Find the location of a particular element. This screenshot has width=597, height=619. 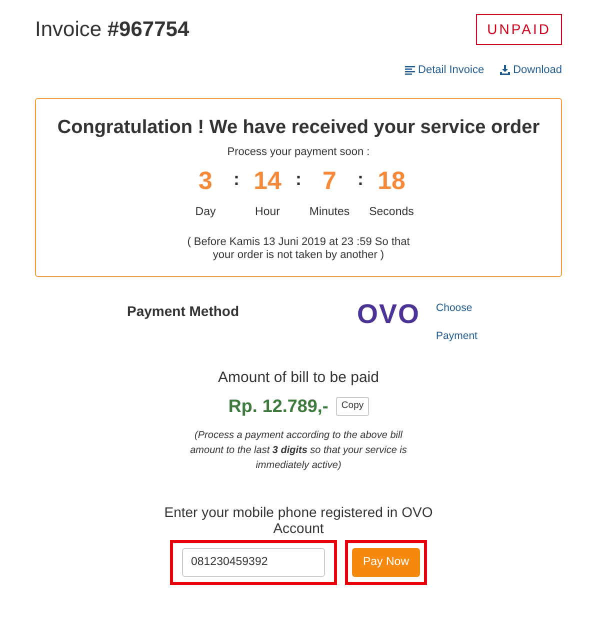

copy-button: Copy is located at coordinates (352, 406).